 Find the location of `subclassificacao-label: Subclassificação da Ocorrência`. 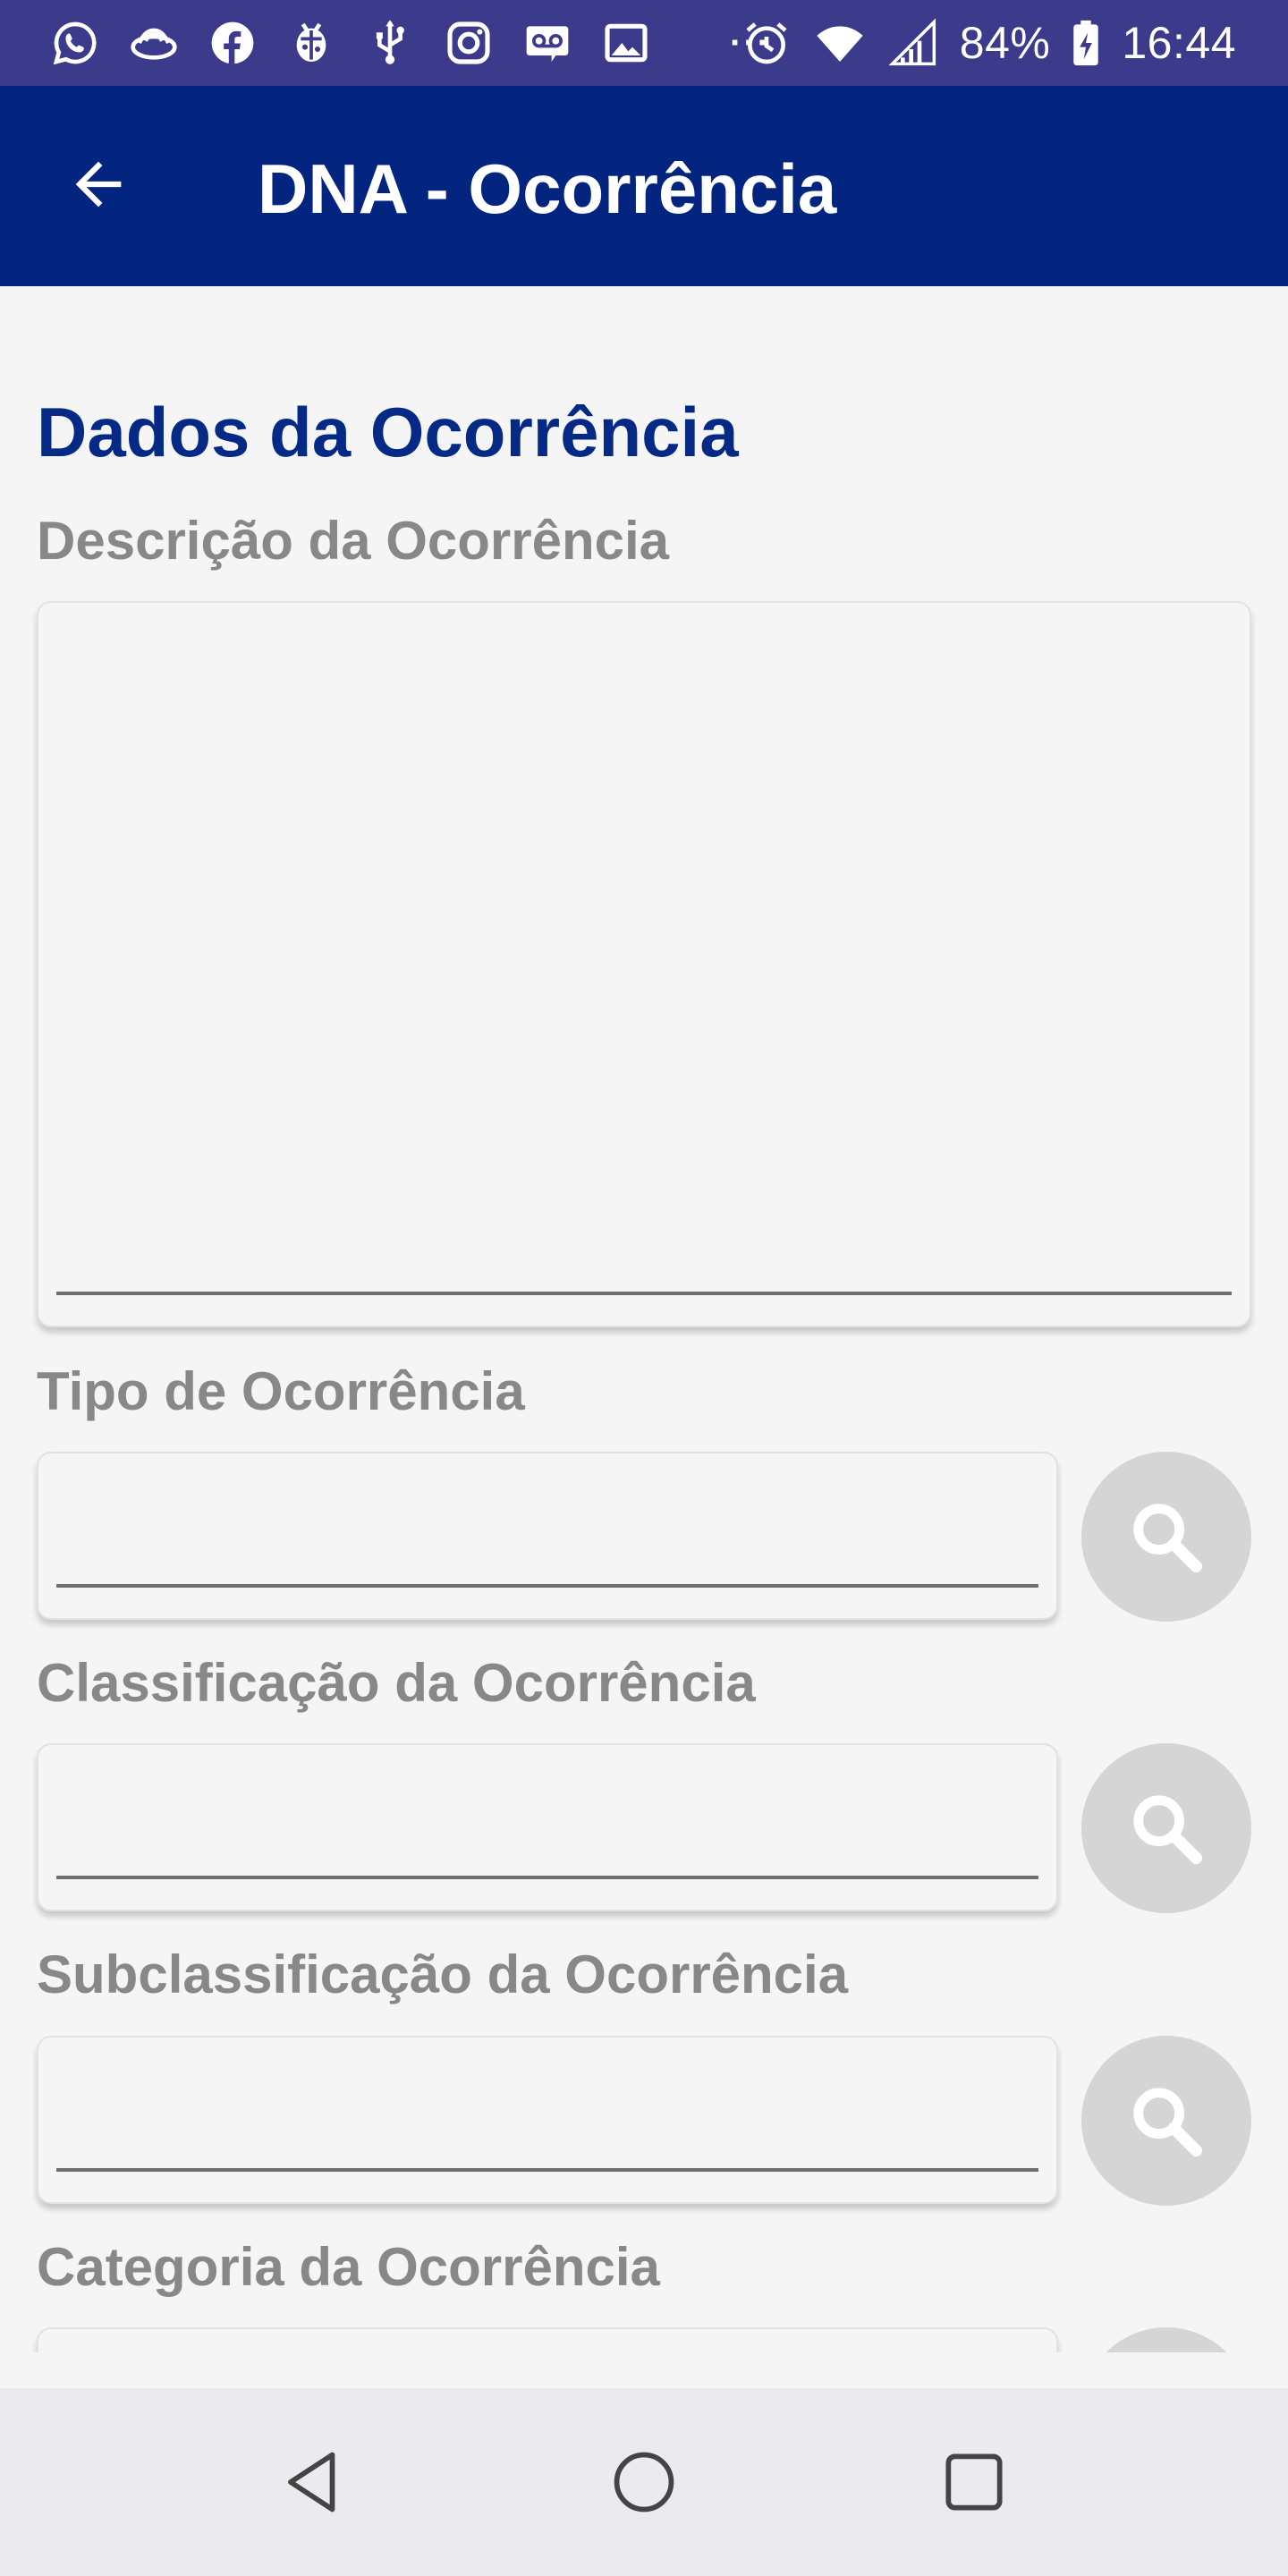

subclassificacao-label: Subclassificação da Ocorrência is located at coordinates (443, 1974).